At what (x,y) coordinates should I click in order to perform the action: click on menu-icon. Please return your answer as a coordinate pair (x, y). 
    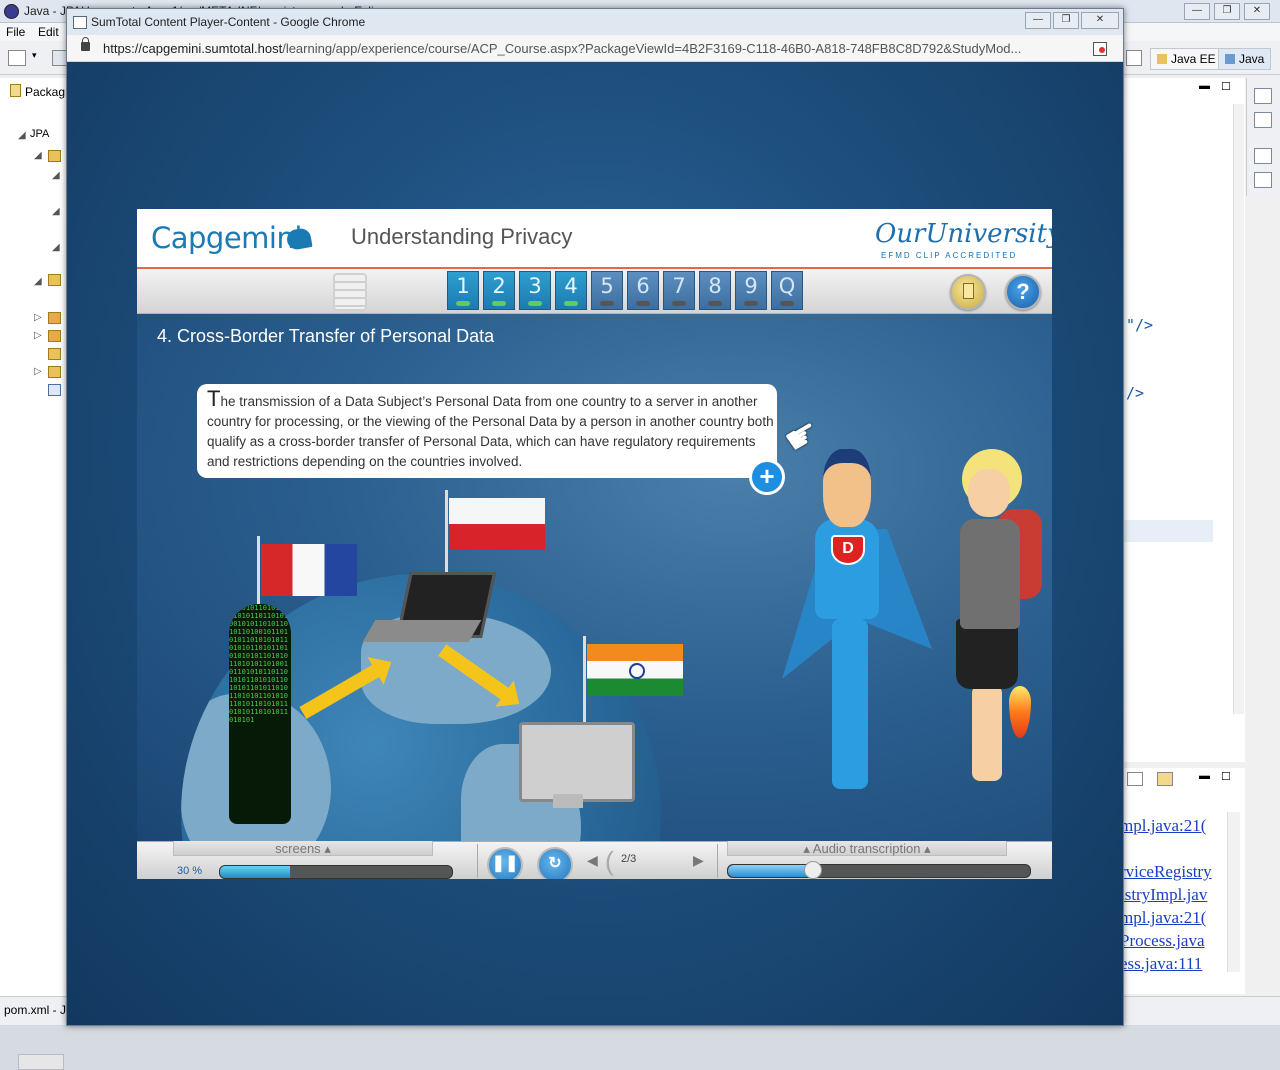
    Looking at the image, I should click on (350, 292).